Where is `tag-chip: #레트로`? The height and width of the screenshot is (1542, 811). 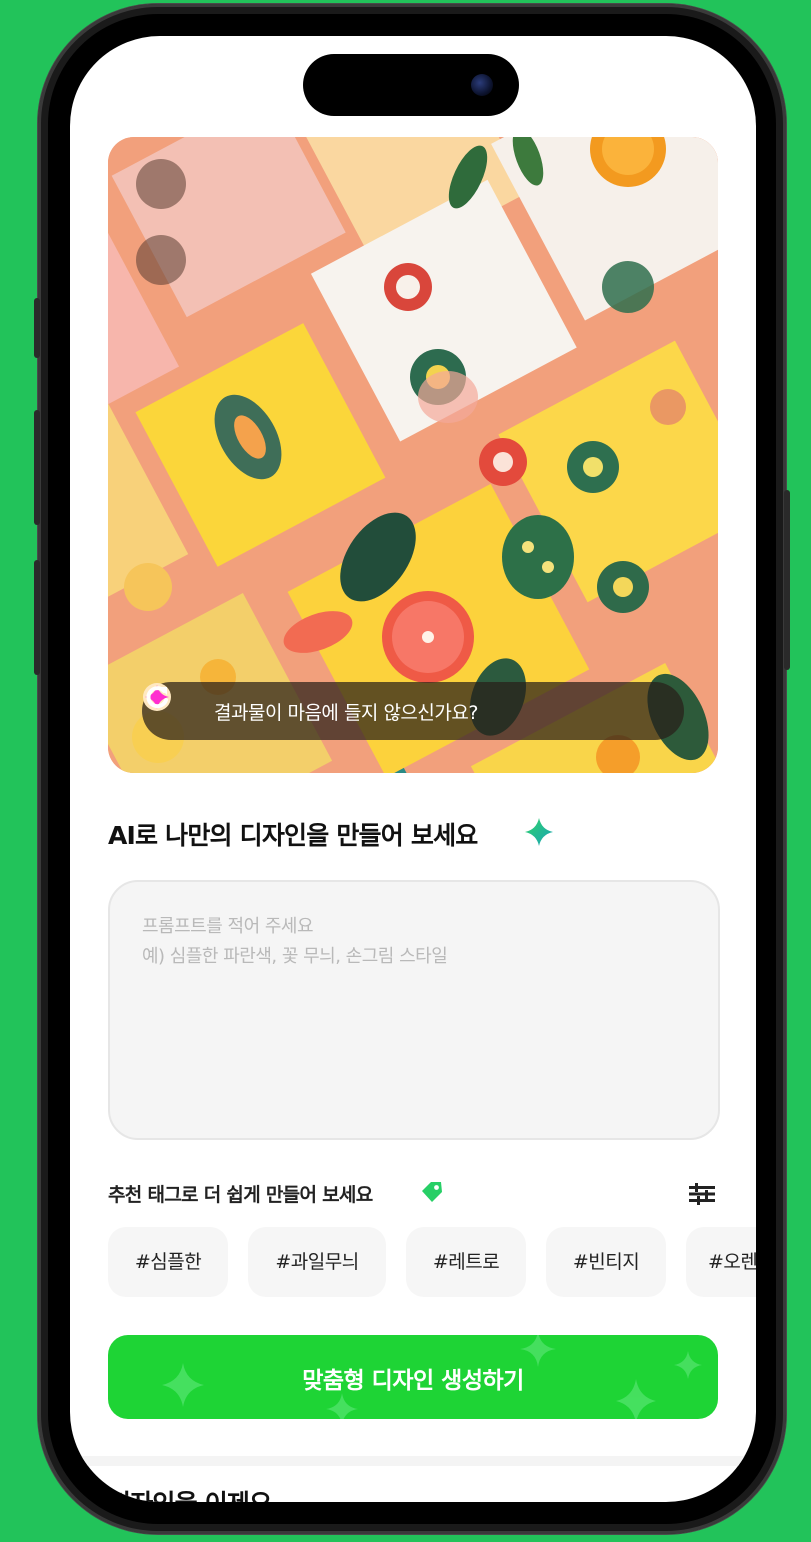
tag-chip: #레트로 is located at coordinates (466, 1262).